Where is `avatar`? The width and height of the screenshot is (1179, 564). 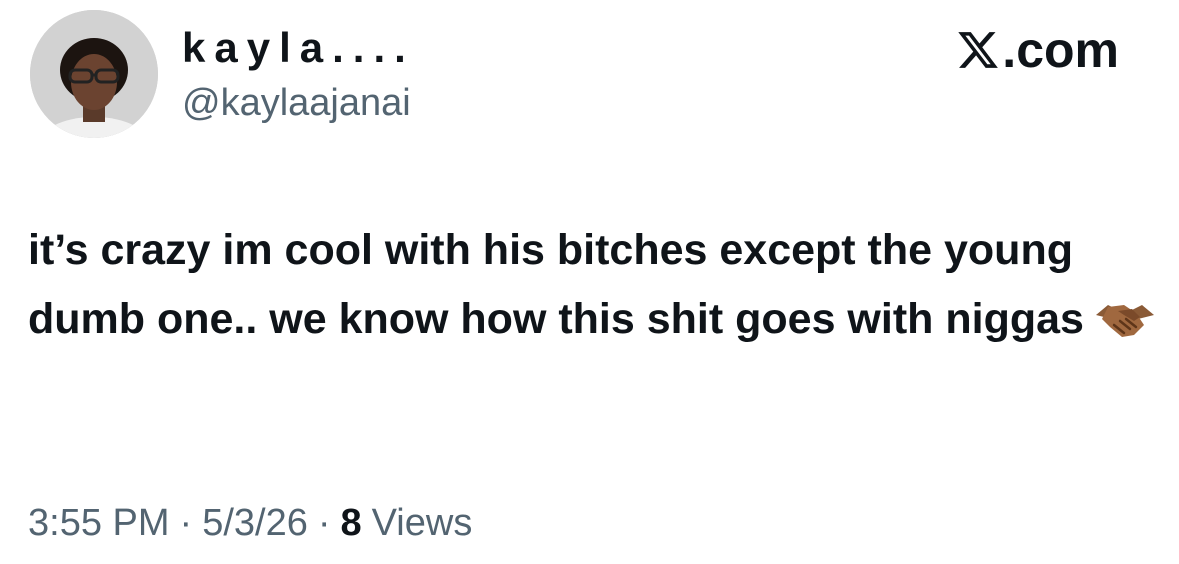 avatar is located at coordinates (94, 74).